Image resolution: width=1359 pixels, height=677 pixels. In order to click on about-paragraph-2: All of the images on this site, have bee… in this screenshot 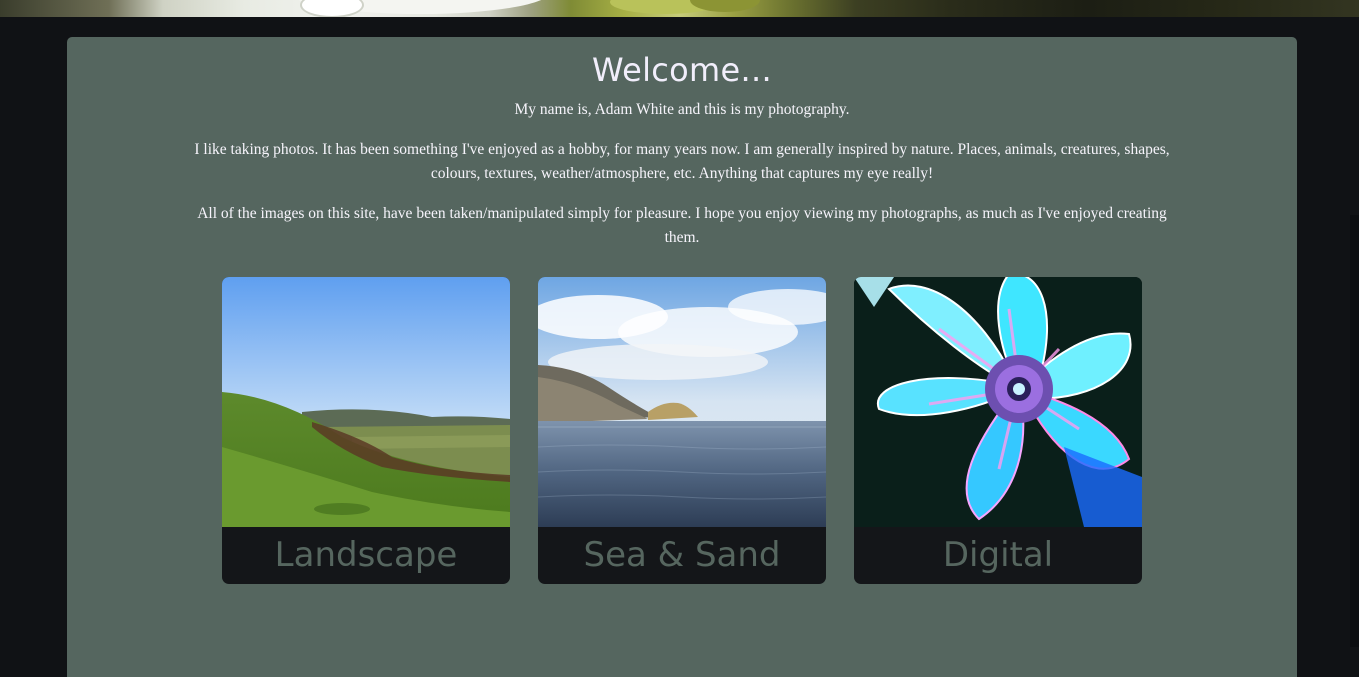, I will do `click(682, 225)`.